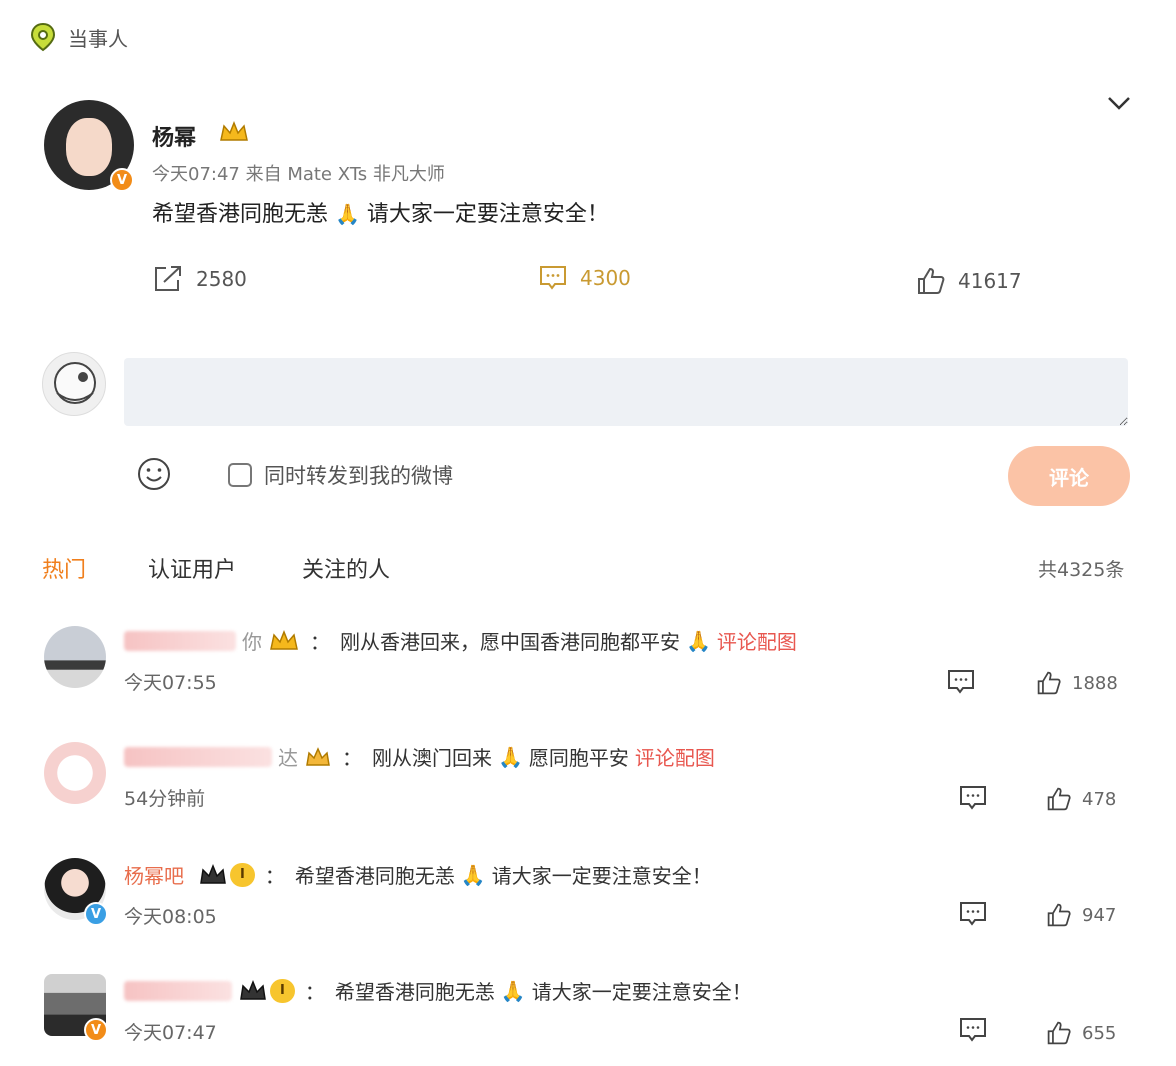 This screenshot has width=1176, height=1066. What do you see at coordinates (240, 214) in the screenshot?
I see `post-text-before: 希望香港同胞无恙` at bounding box center [240, 214].